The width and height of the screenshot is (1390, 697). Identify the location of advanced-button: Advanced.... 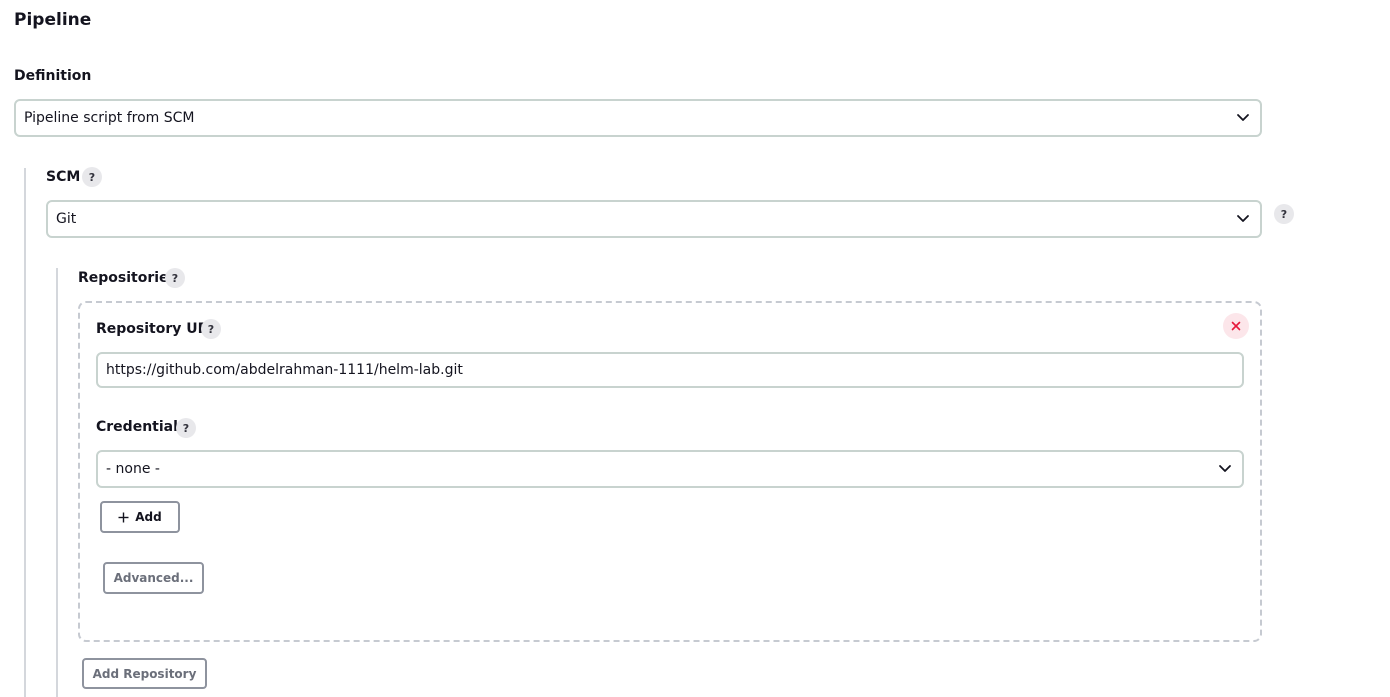
(153, 578).